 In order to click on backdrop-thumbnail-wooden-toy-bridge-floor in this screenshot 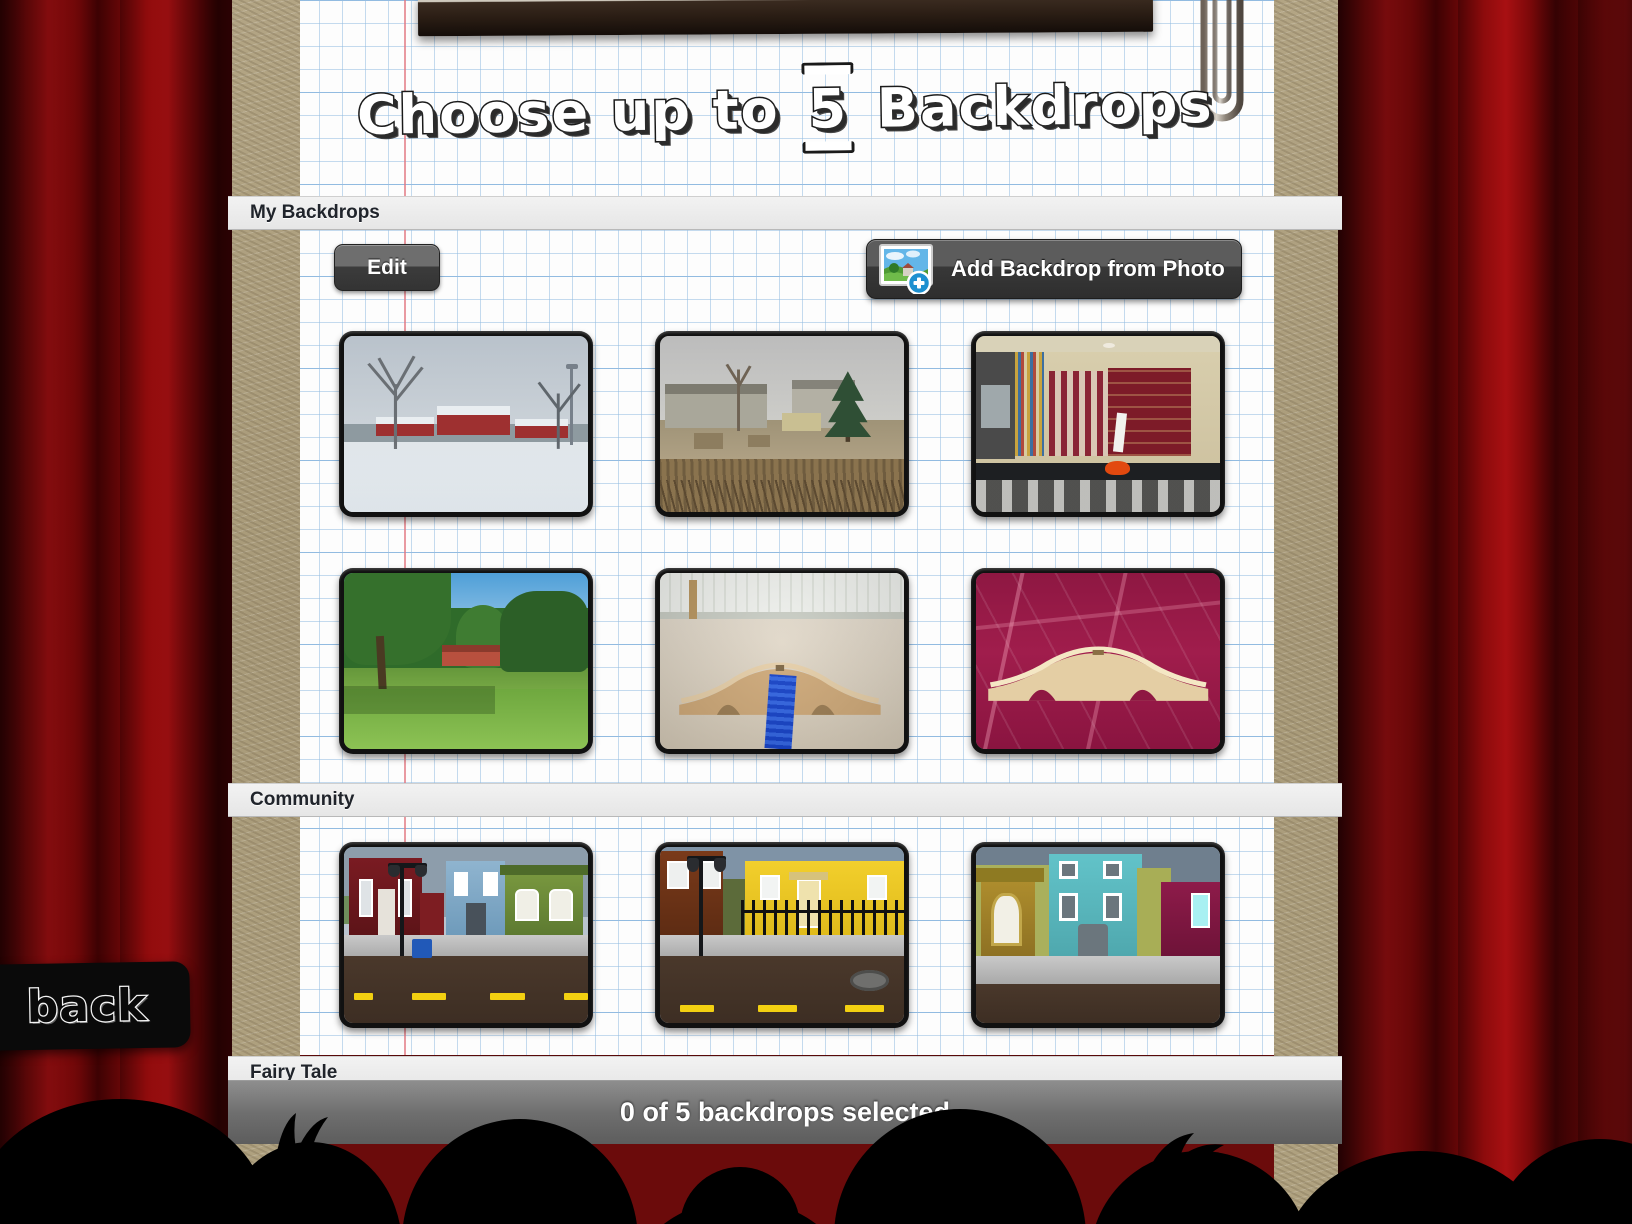, I will do `click(782, 661)`.